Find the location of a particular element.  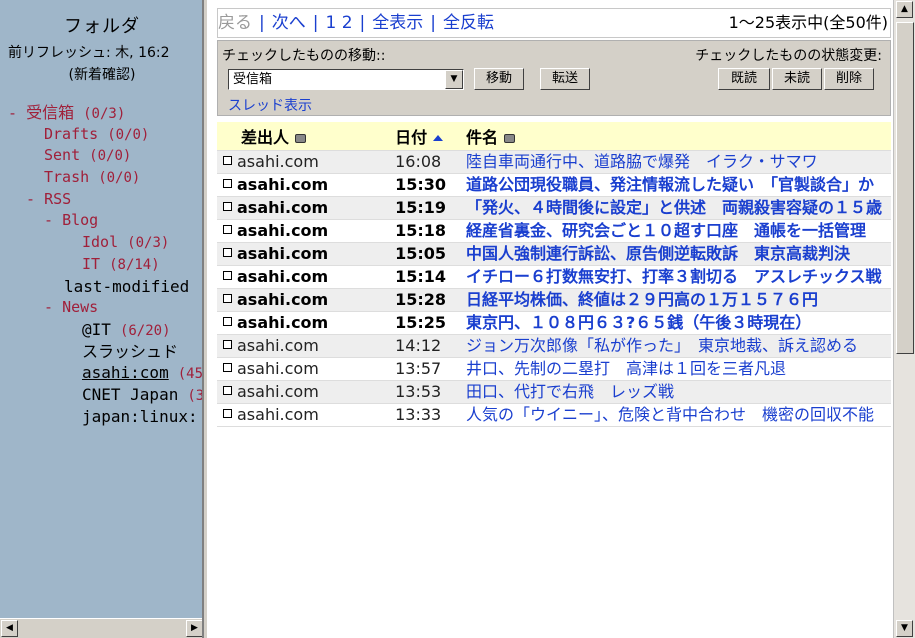

folder-drafts: Drafts is located at coordinates (71, 134).